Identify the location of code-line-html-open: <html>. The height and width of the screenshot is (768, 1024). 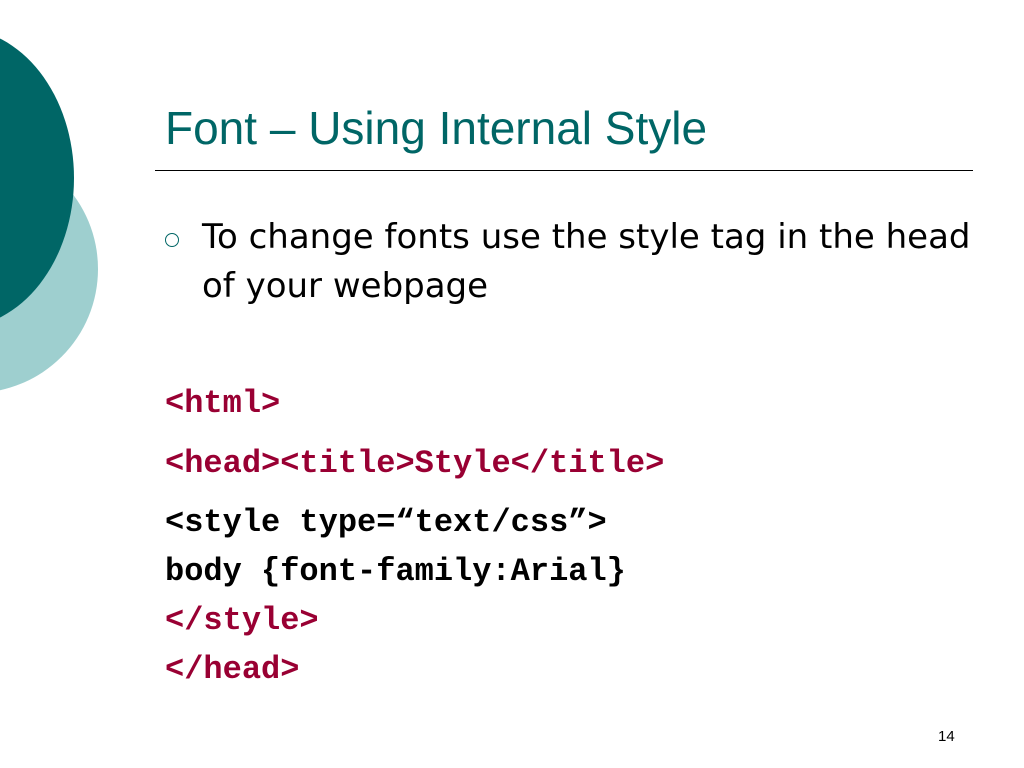
(223, 403).